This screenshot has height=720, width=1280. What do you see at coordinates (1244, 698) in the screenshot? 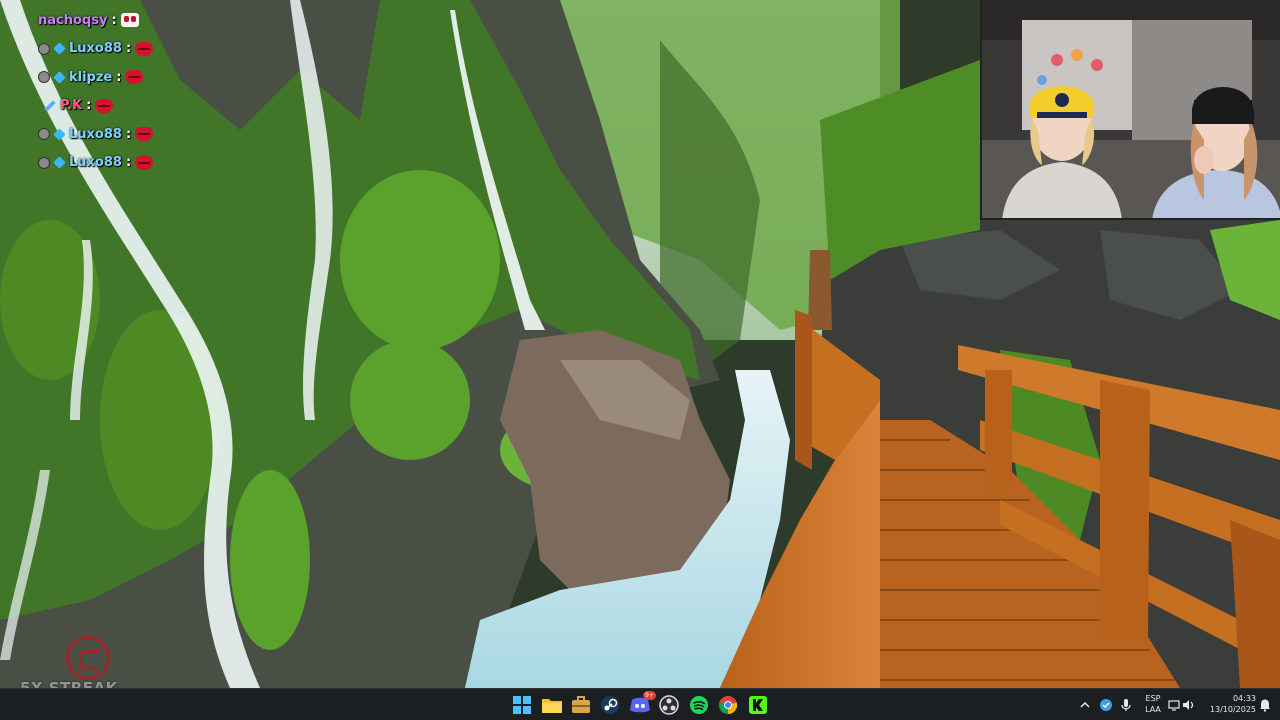
I see `clock-time: 04:33` at bounding box center [1244, 698].